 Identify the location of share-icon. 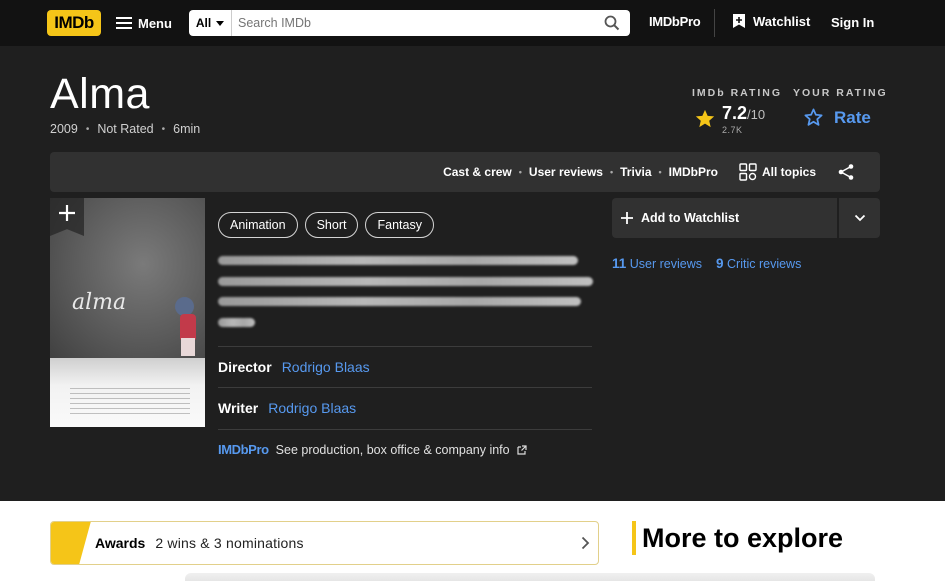
(846, 174).